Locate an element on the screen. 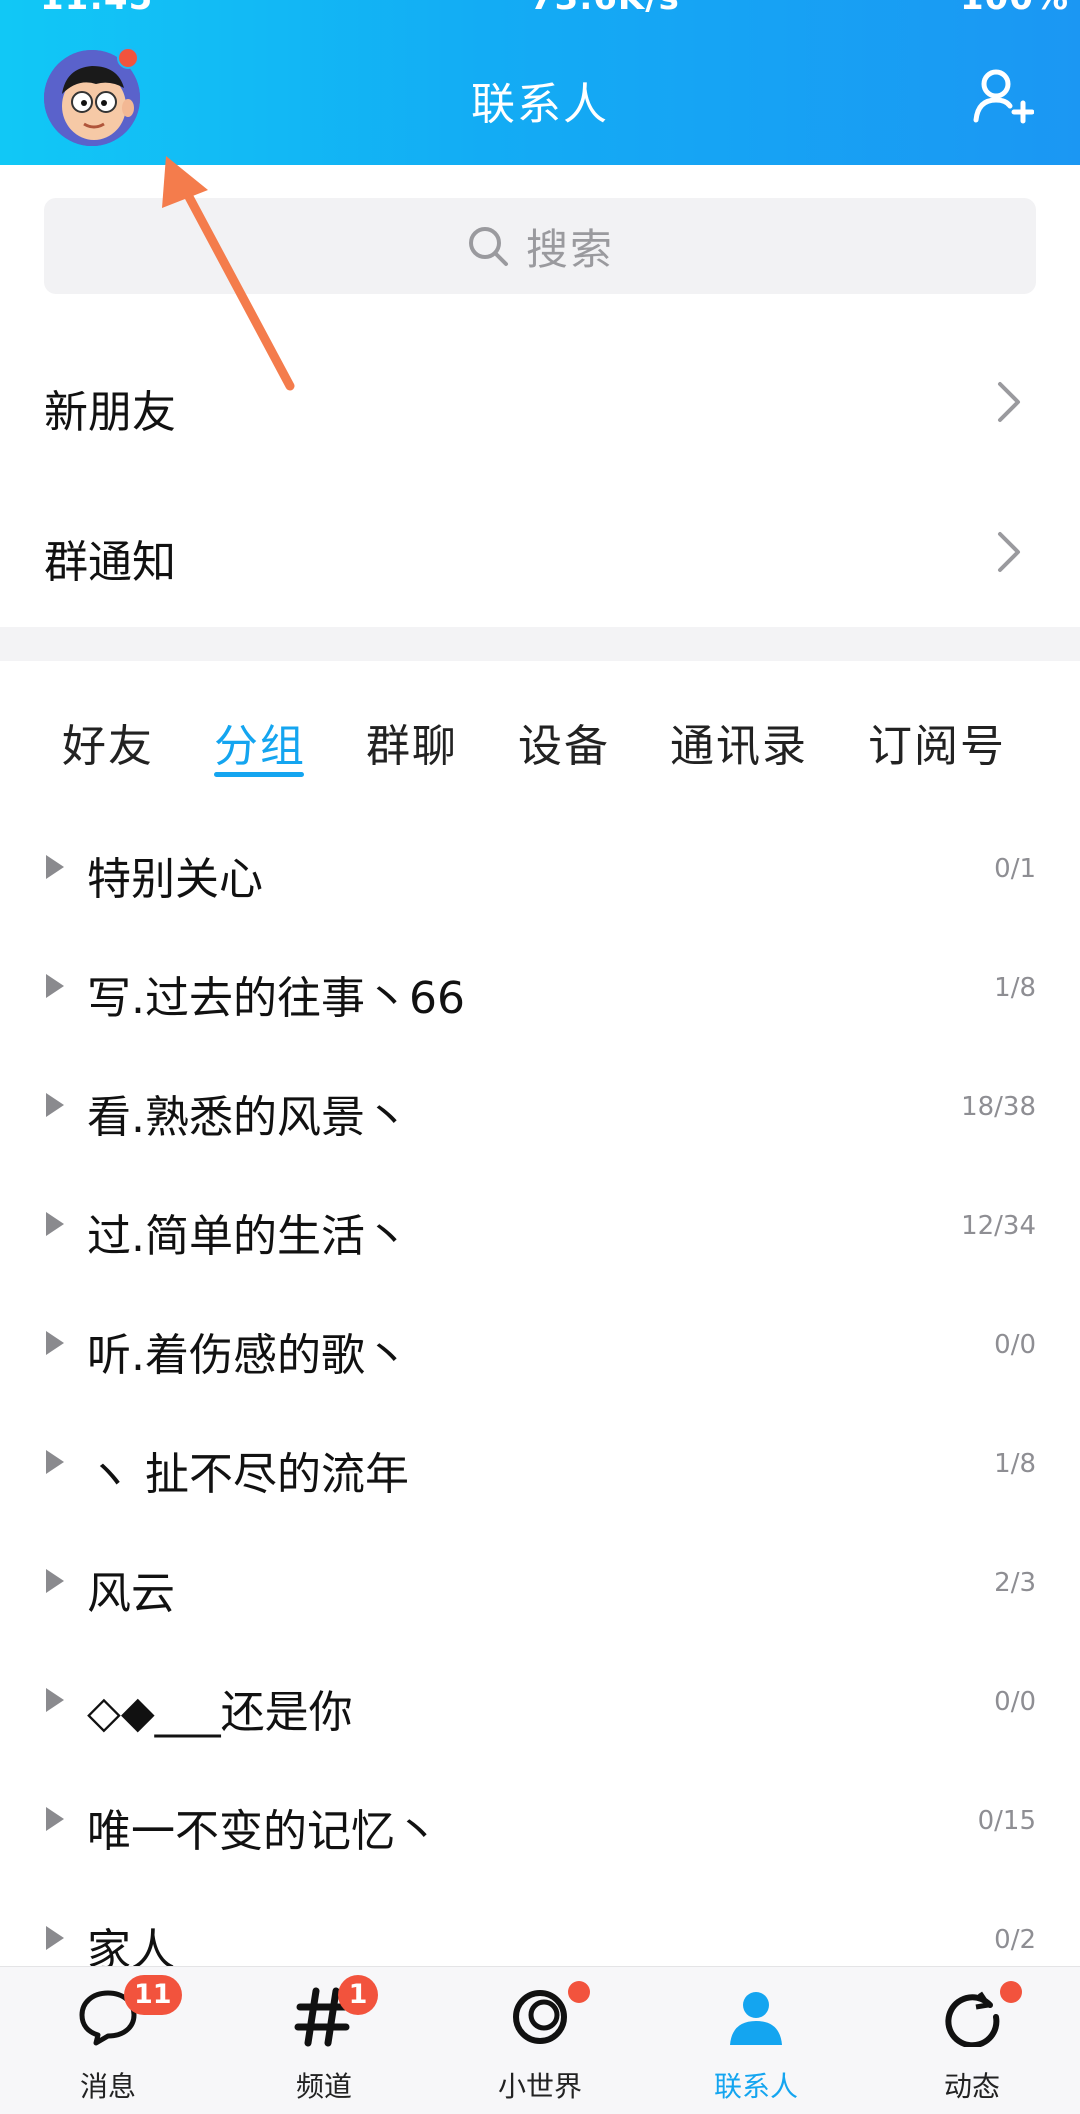 The width and height of the screenshot is (1080, 2114). group-count: 2/3 is located at coordinates (1015, 1583).